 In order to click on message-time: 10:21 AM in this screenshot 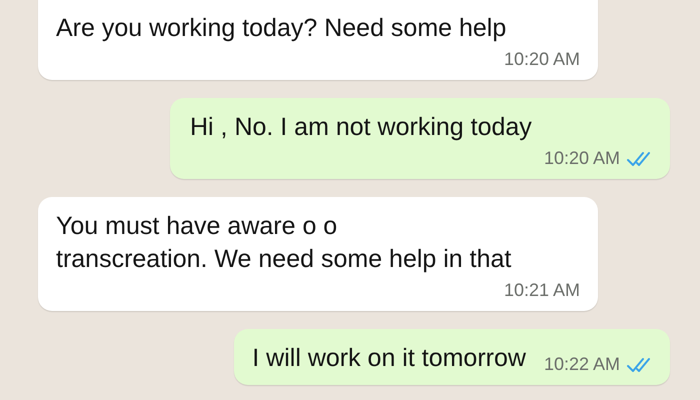, I will do `click(542, 290)`.